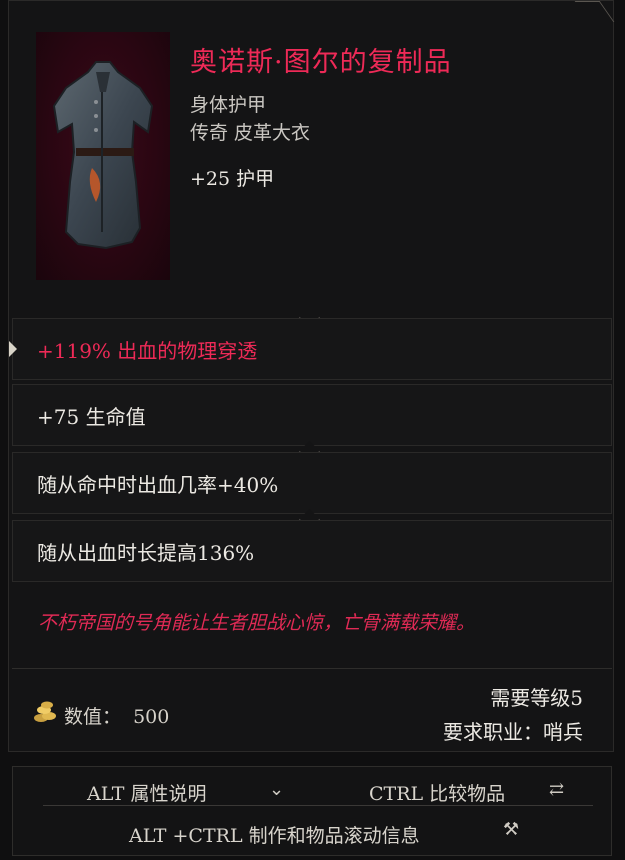 The width and height of the screenshot is (625, 860). Describe the element at coordinates (312, 668) in the screenshot. I see `divider` at that location.